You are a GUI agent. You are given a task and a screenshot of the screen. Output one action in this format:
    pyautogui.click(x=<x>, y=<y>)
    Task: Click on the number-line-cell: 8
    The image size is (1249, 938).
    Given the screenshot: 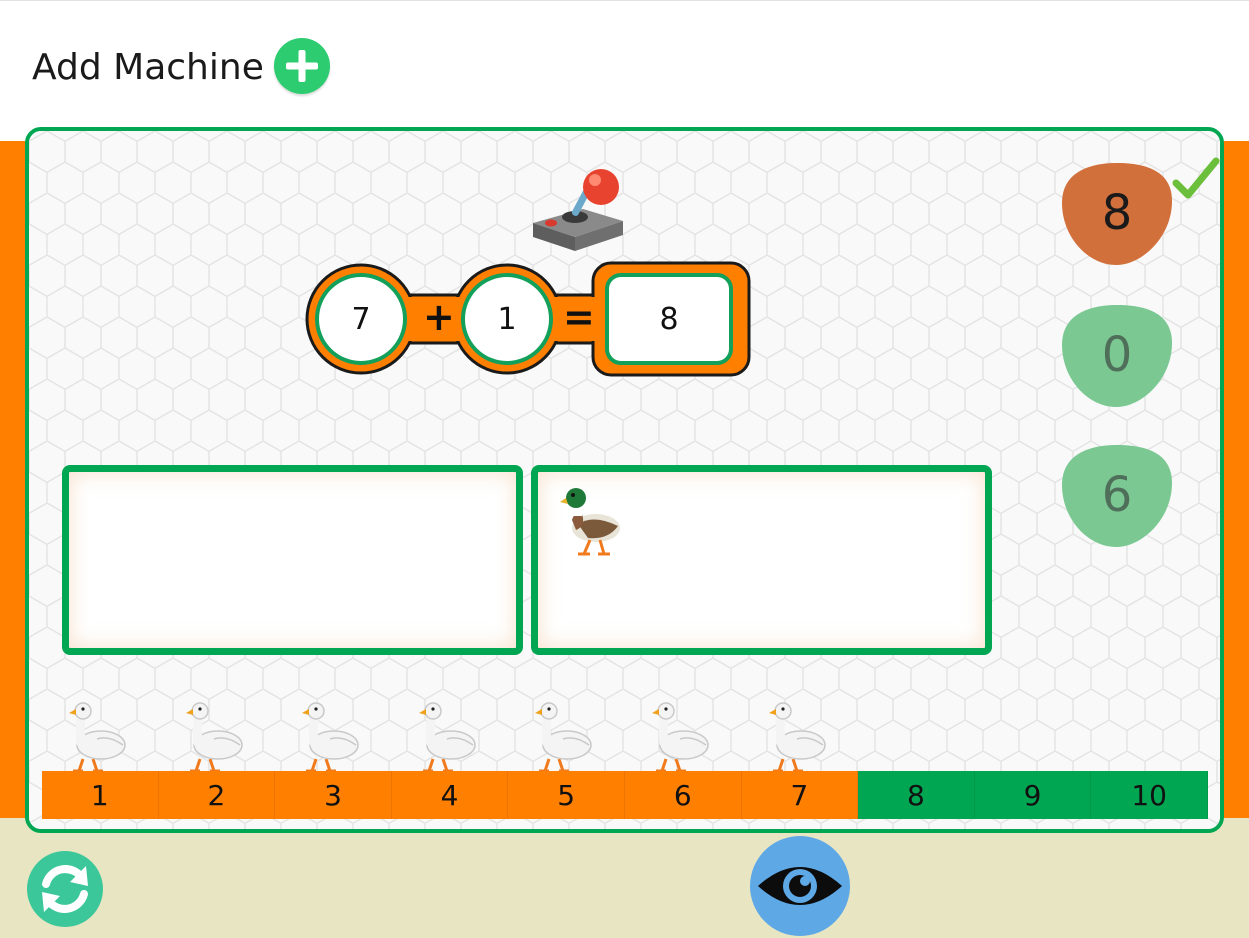 What is the action you would take?
    pyautogui.click(x=916, y=795)
    